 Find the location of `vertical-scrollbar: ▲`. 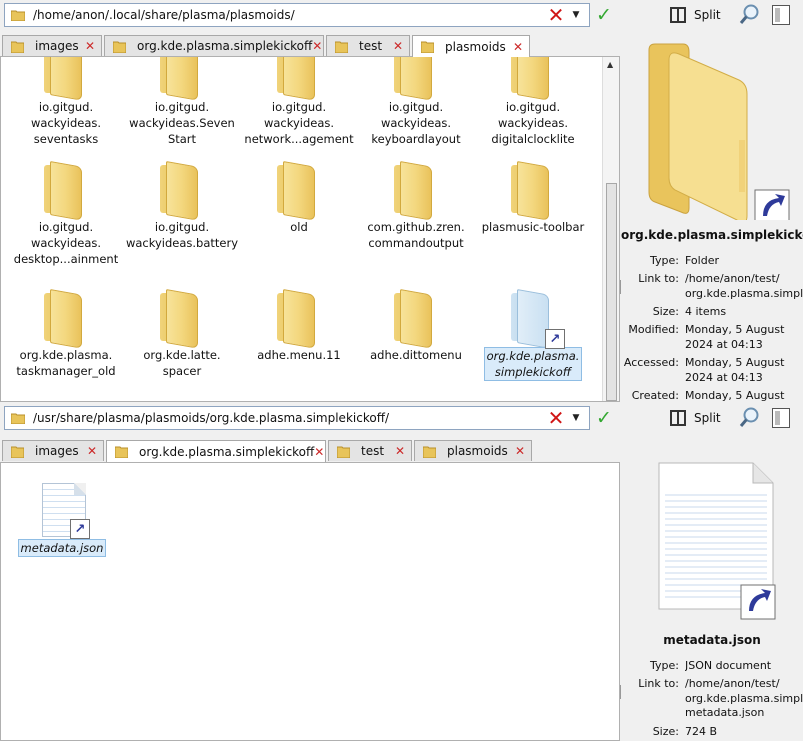

vertical-scrollbar: ▲ is located at coordinates (610, 229).